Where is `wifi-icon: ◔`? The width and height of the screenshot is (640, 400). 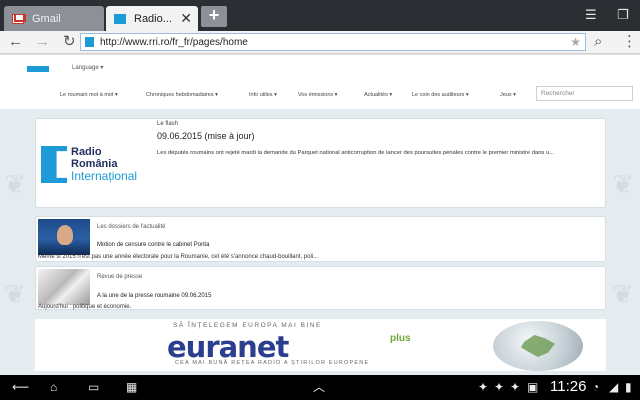
wifi-icon: ◔ is located at coordinates (596, 387).